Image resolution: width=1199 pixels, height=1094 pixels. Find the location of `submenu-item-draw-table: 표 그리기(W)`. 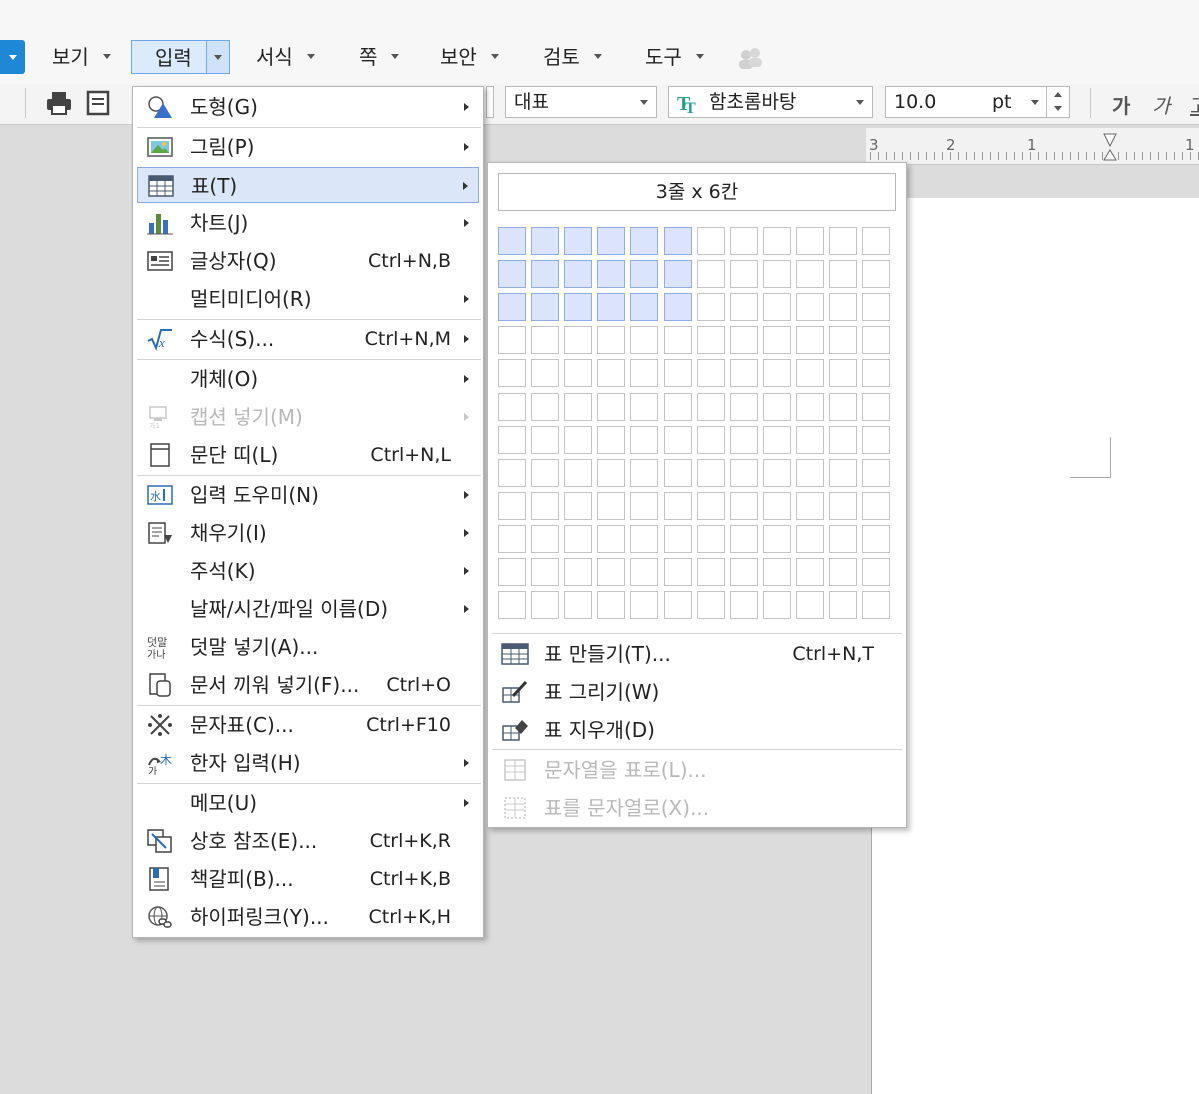

submenu-item-draw-table: 표 그리기(W) is located at coordinates (697, 692).